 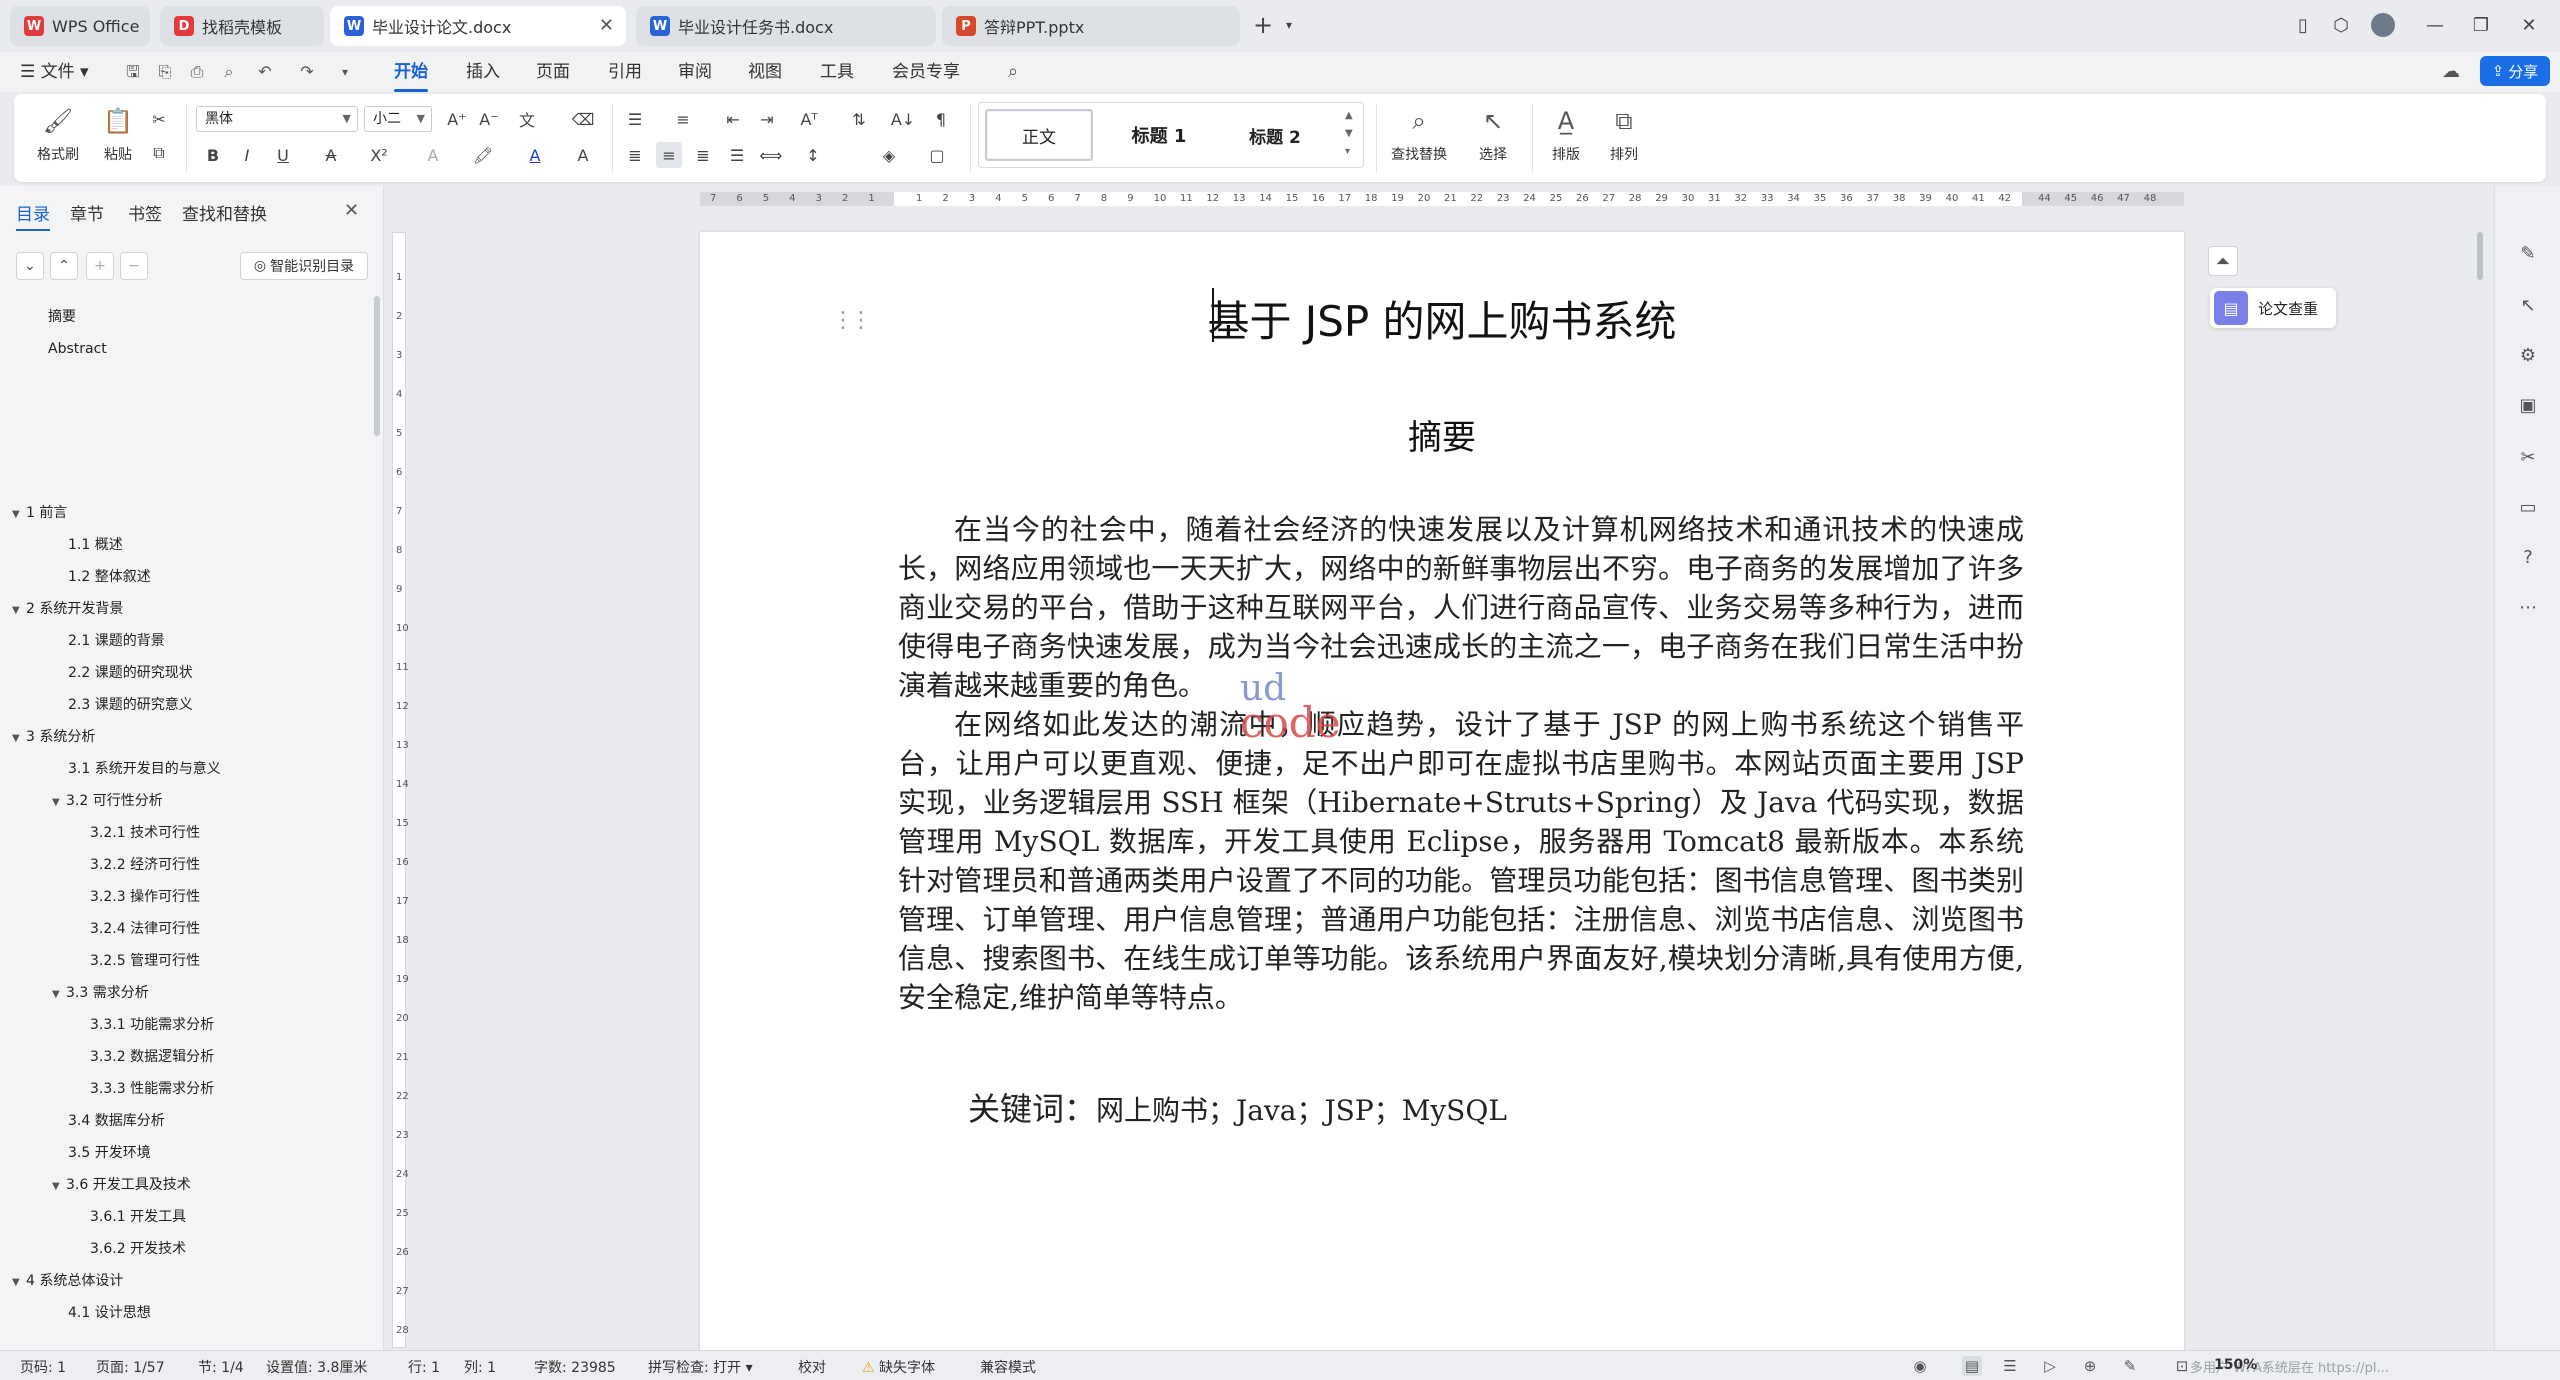 I want to click on play-icon: ▷, so click(x=2050, y=1366).